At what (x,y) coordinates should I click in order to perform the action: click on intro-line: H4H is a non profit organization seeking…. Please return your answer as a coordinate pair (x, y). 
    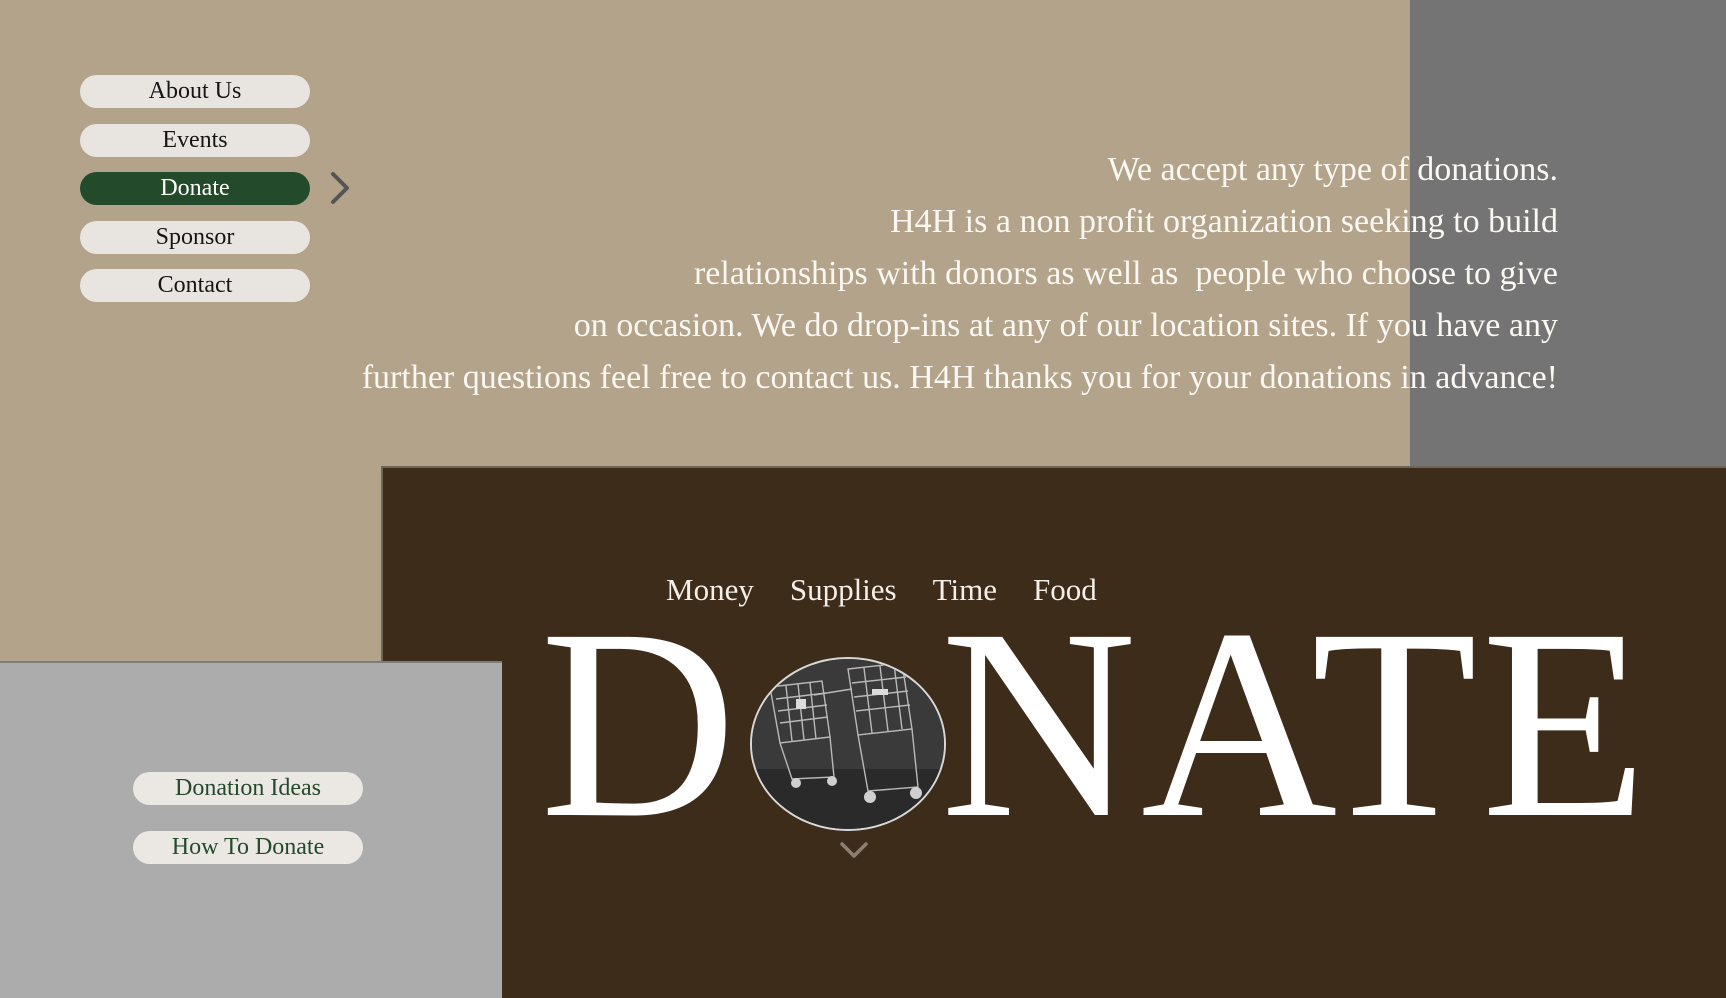
    Looking at the image, I should click on (1224, 221).